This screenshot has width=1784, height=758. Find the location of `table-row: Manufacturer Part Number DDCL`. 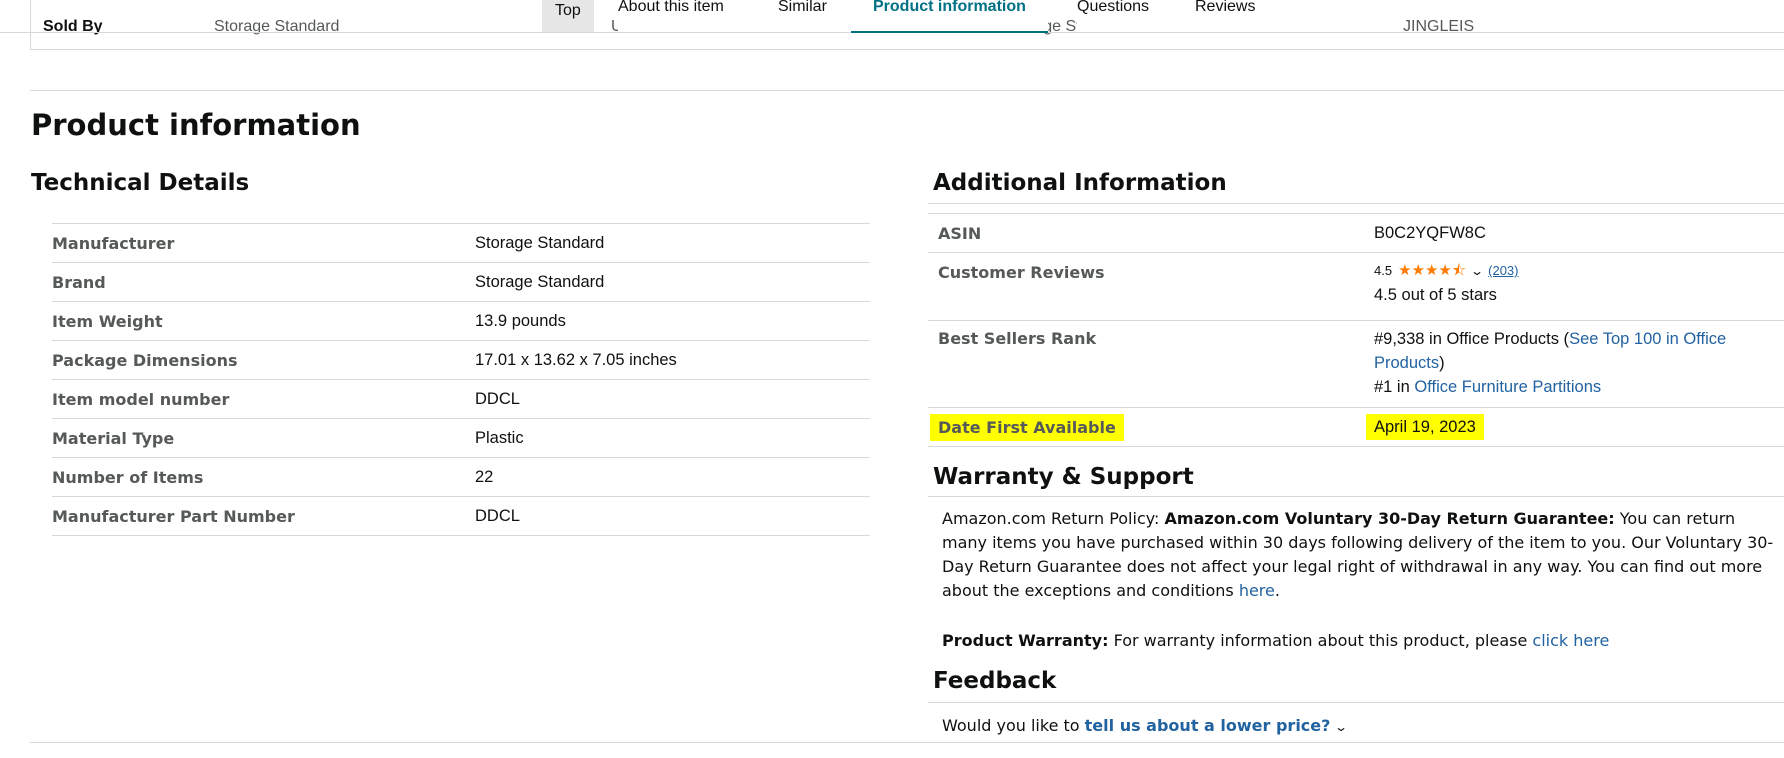

table-row: Manufacturer Part Number DDCL is located at coordinates (461, 516).